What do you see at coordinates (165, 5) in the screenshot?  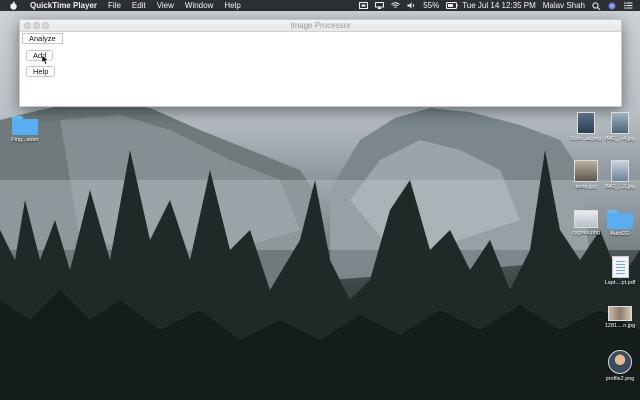 I see `menu-view: View` at bounding box center [165, 5].